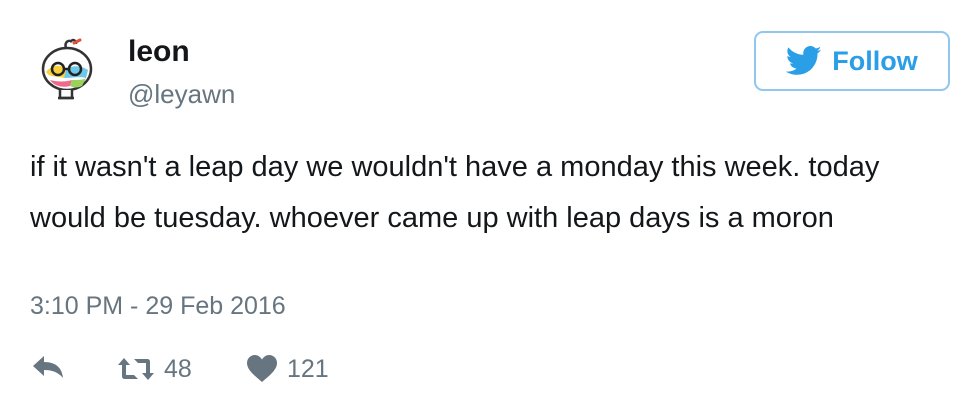 The width and height of the screenshot is (980, 401). What do you see at coordinates (262, 368) in the screenshot?
I see `heart-icon` at bounding box center [262, 368].